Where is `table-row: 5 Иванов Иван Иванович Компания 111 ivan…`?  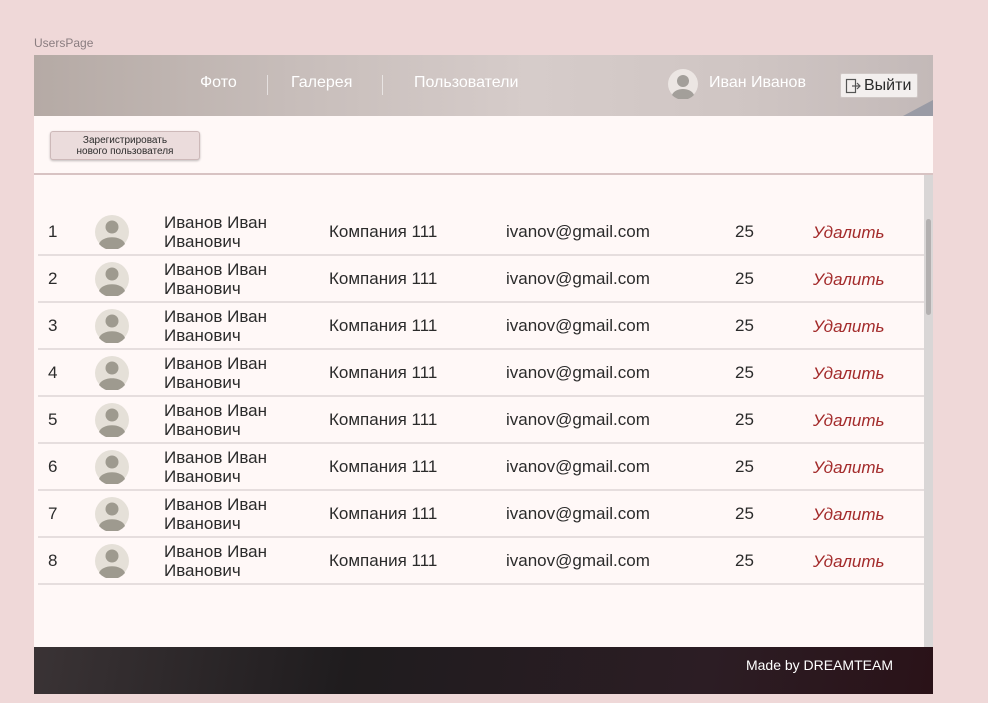 table-row: 5 Иванов Иван Иванович Компания 111 ivan… is located at coordinates (481, 420).